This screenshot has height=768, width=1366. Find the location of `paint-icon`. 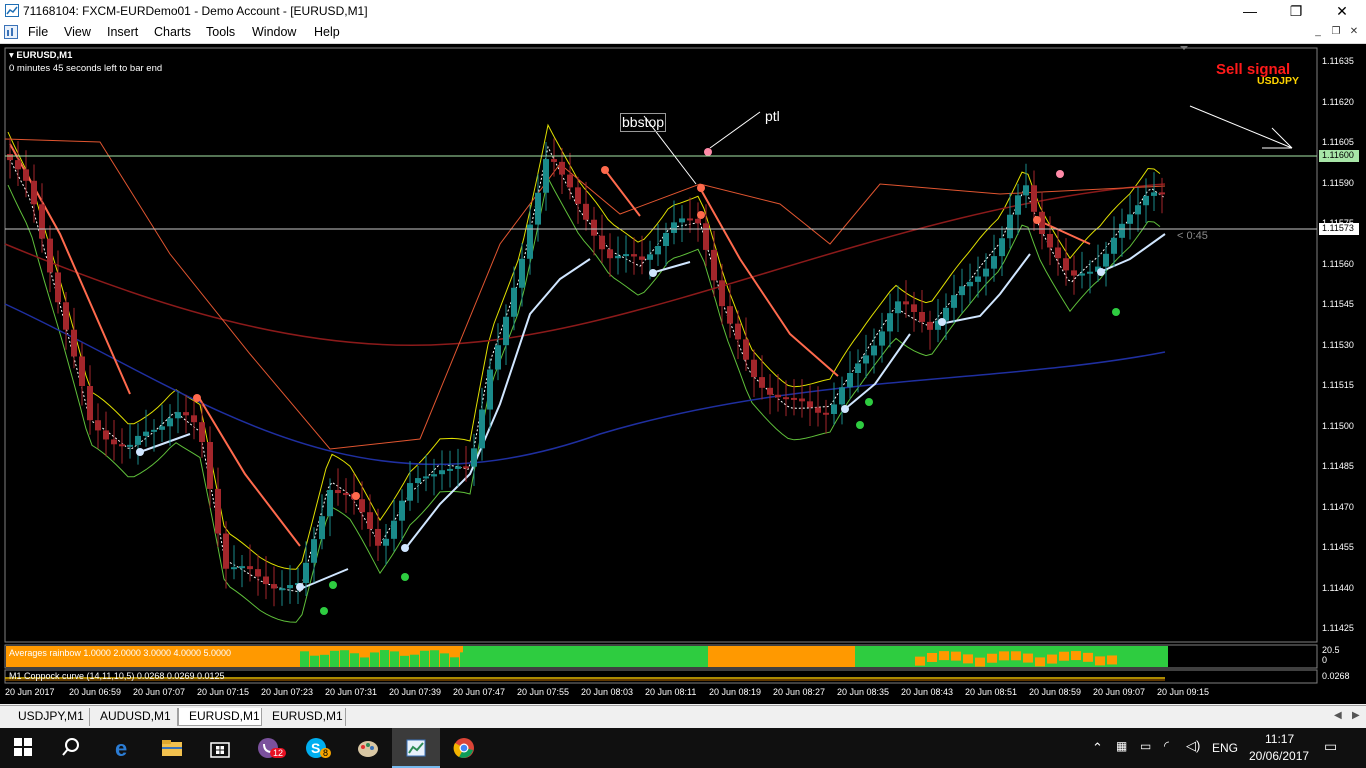

paint-icon is located at coordinates (368, 749).